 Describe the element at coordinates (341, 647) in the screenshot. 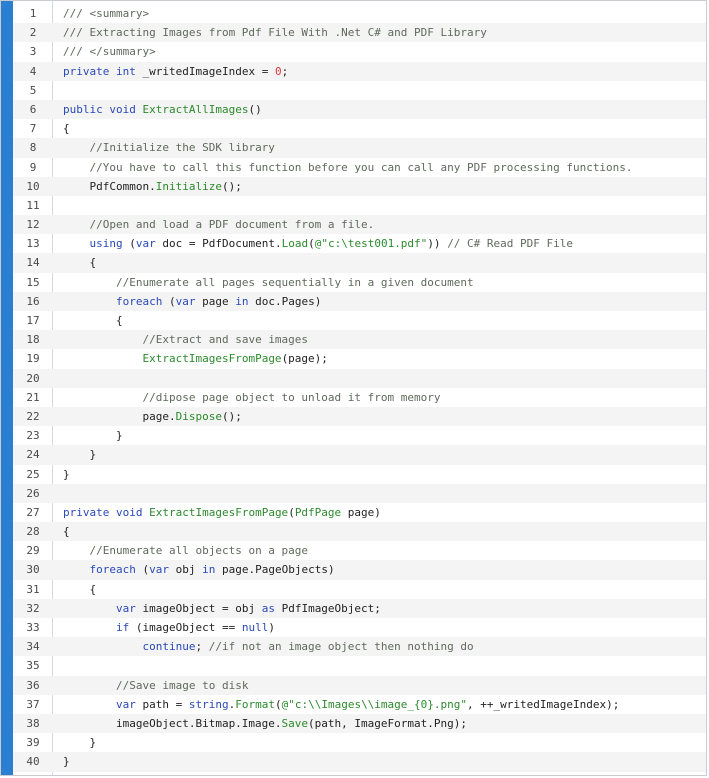

I see `code-token-comment: //if not an image object then nothing do` at that location.